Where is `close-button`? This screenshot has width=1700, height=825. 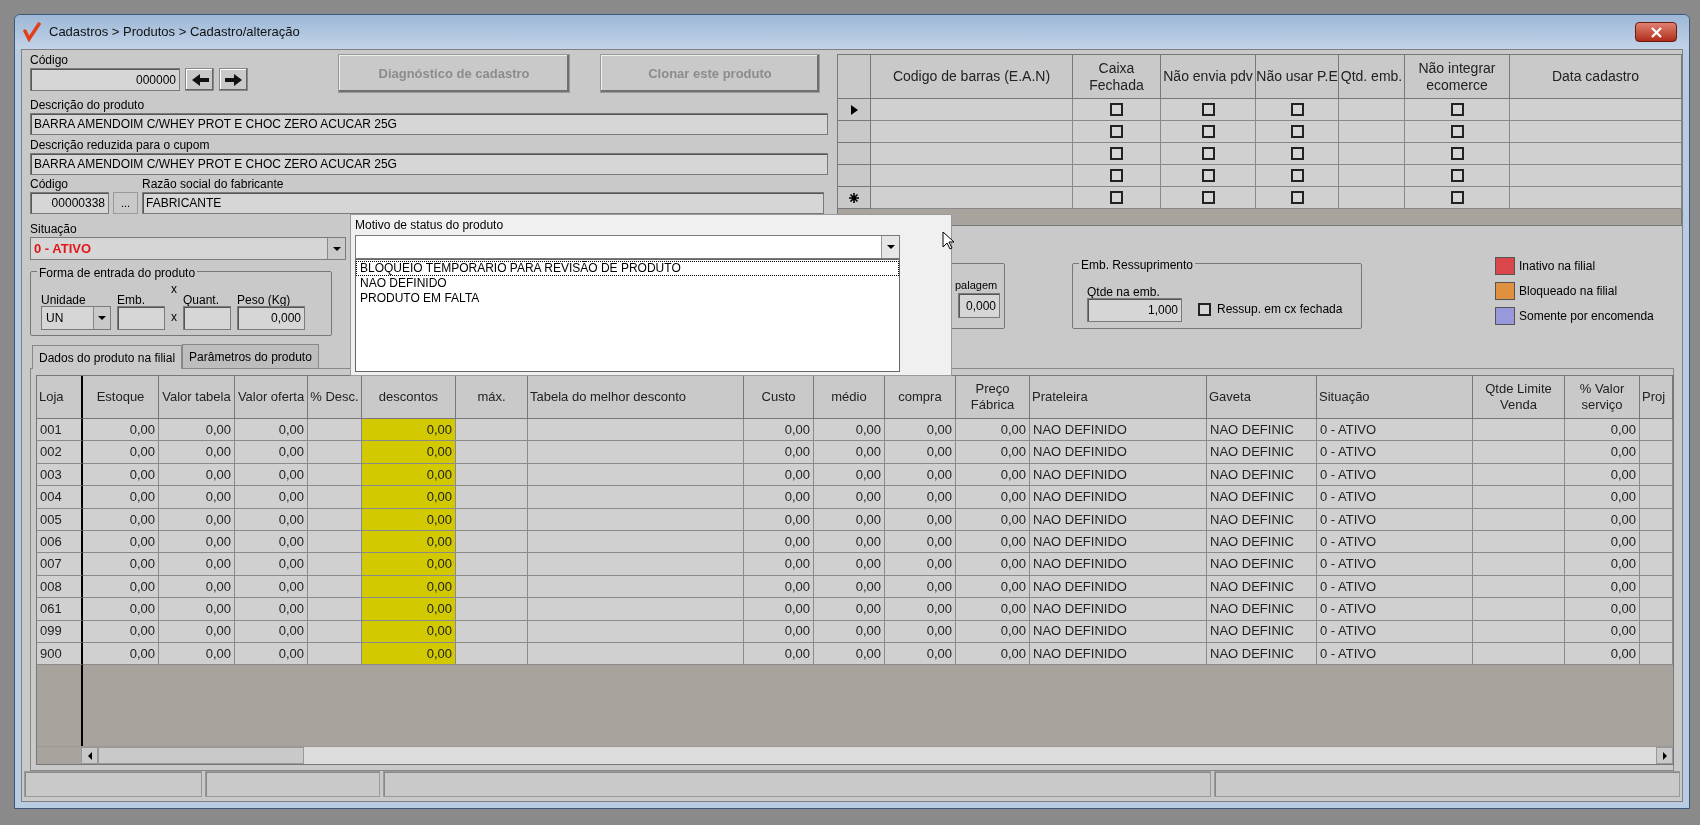 close-button is located at coordinates (1656, 32).